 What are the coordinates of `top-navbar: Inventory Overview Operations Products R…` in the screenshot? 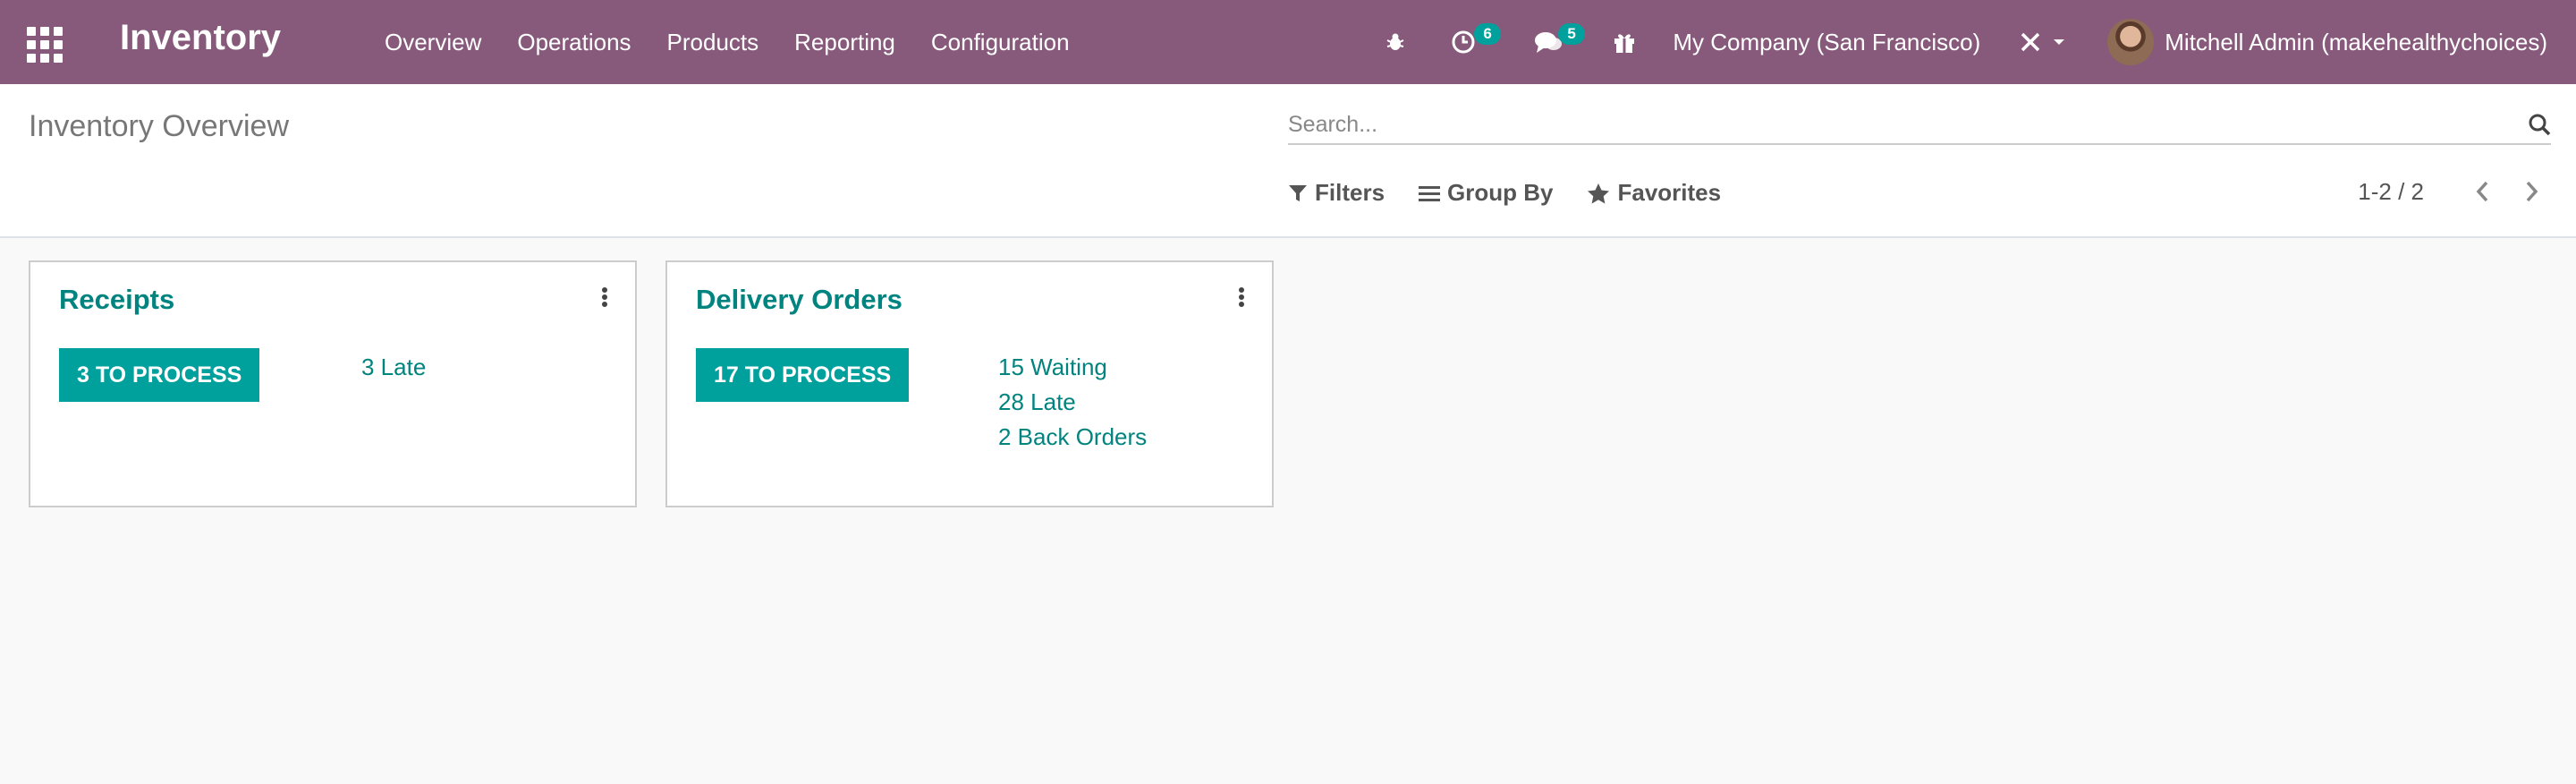 It's located at (1288, 42).